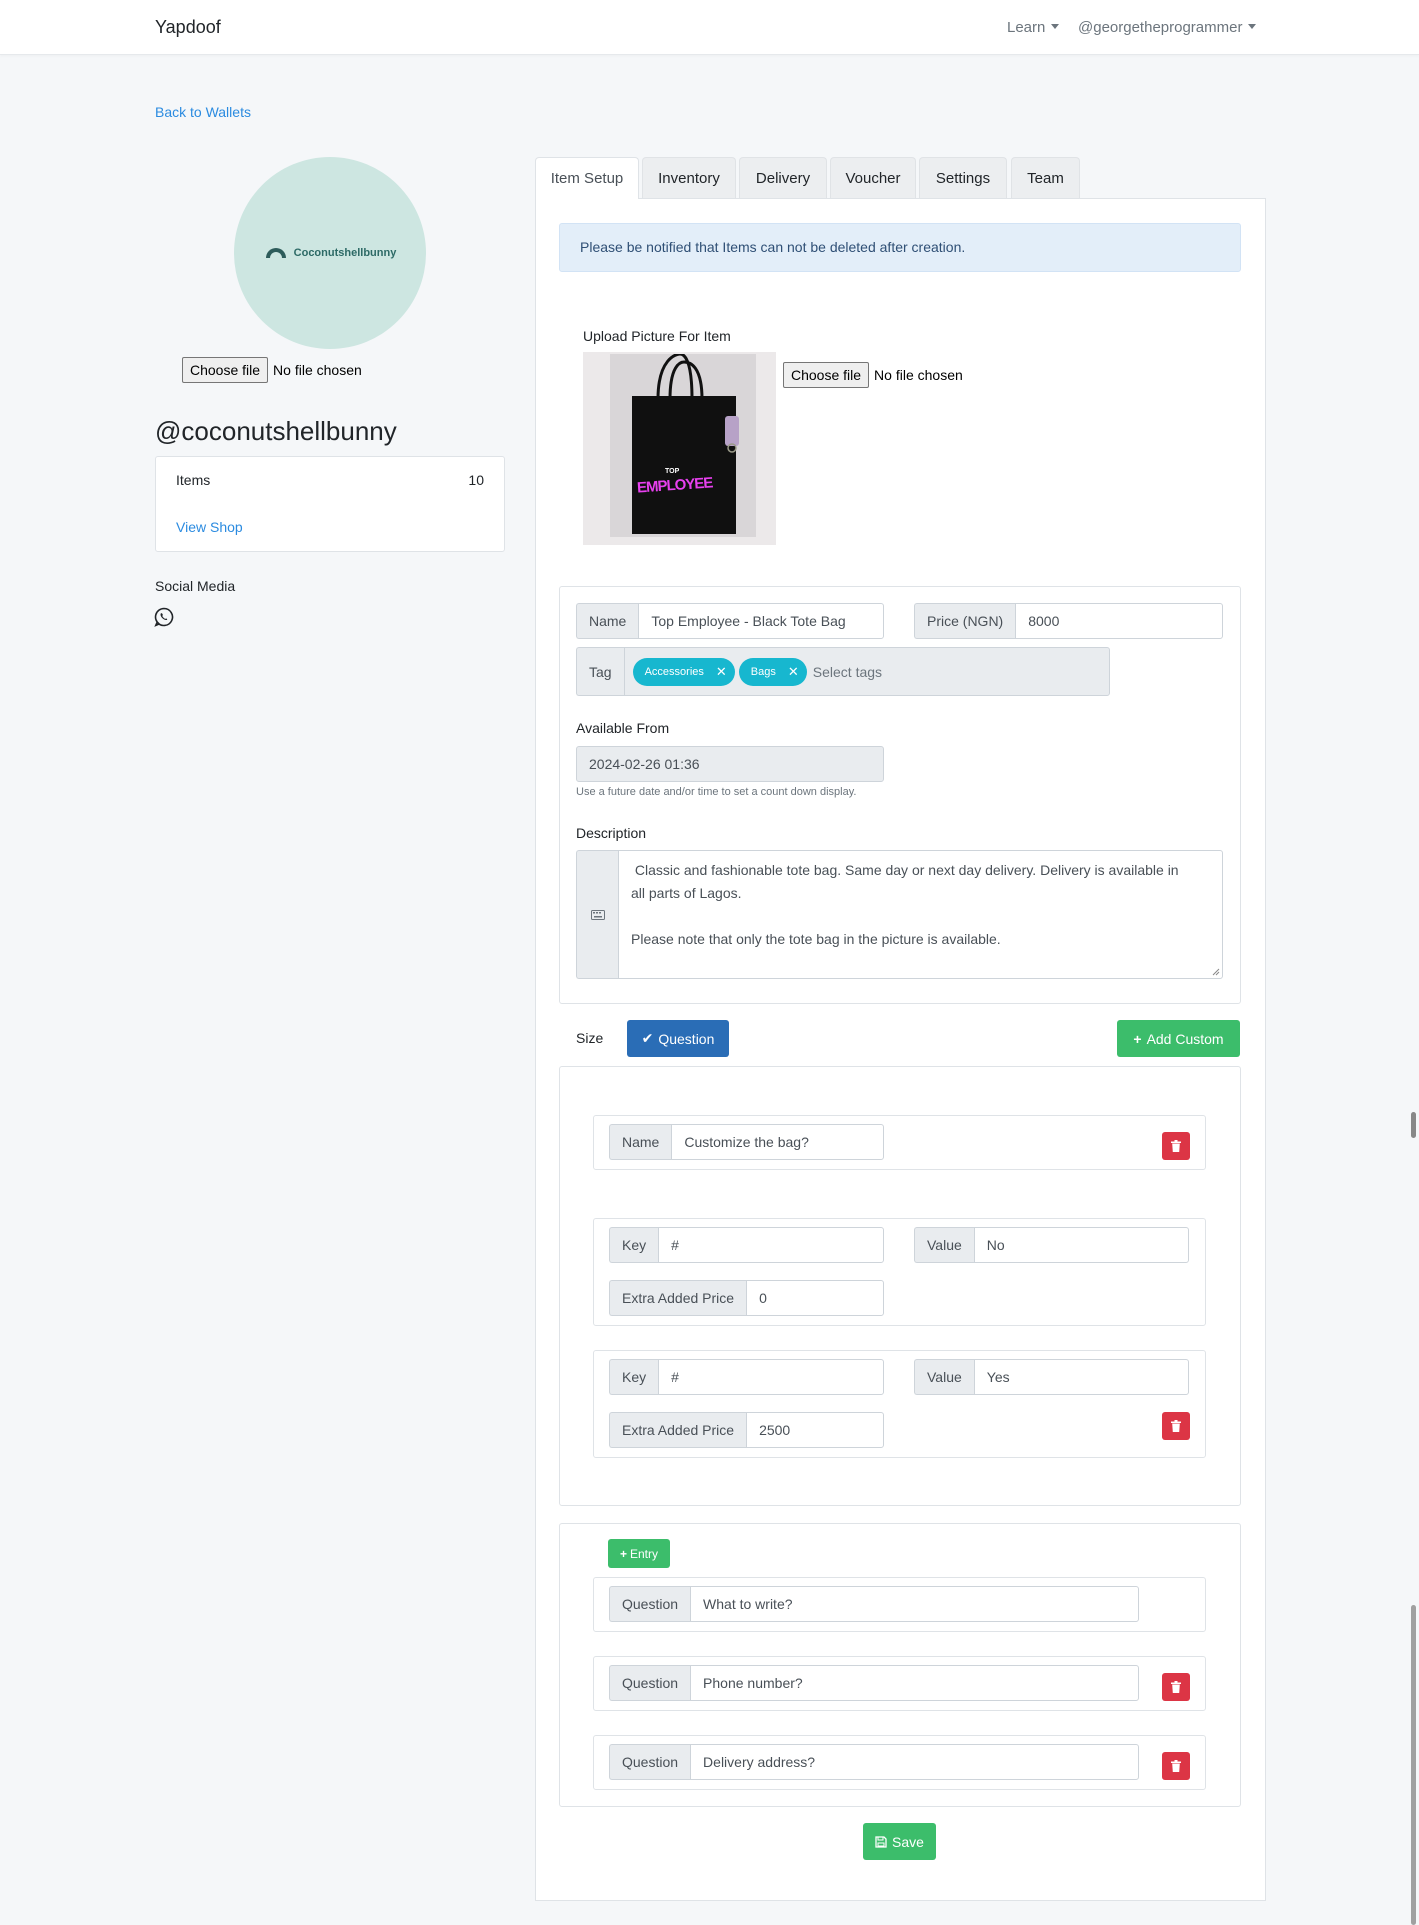 The height and width of the screenshot is (1925, 1419). Describe the element at coordinates (209, 527) in the screenshot. I see `view-shop-link: View Shop` at that location.